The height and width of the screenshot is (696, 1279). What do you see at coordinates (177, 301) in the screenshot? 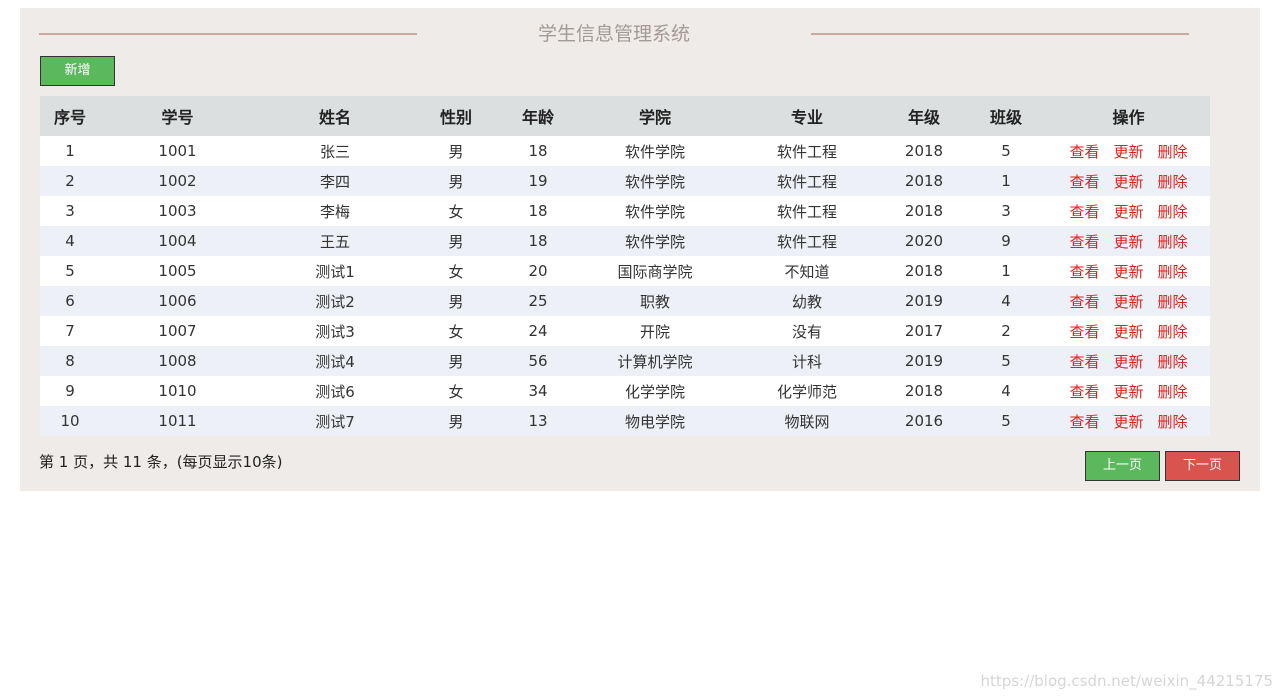
I see `cell-student-id: 1006` at bounding box center [177, 301].